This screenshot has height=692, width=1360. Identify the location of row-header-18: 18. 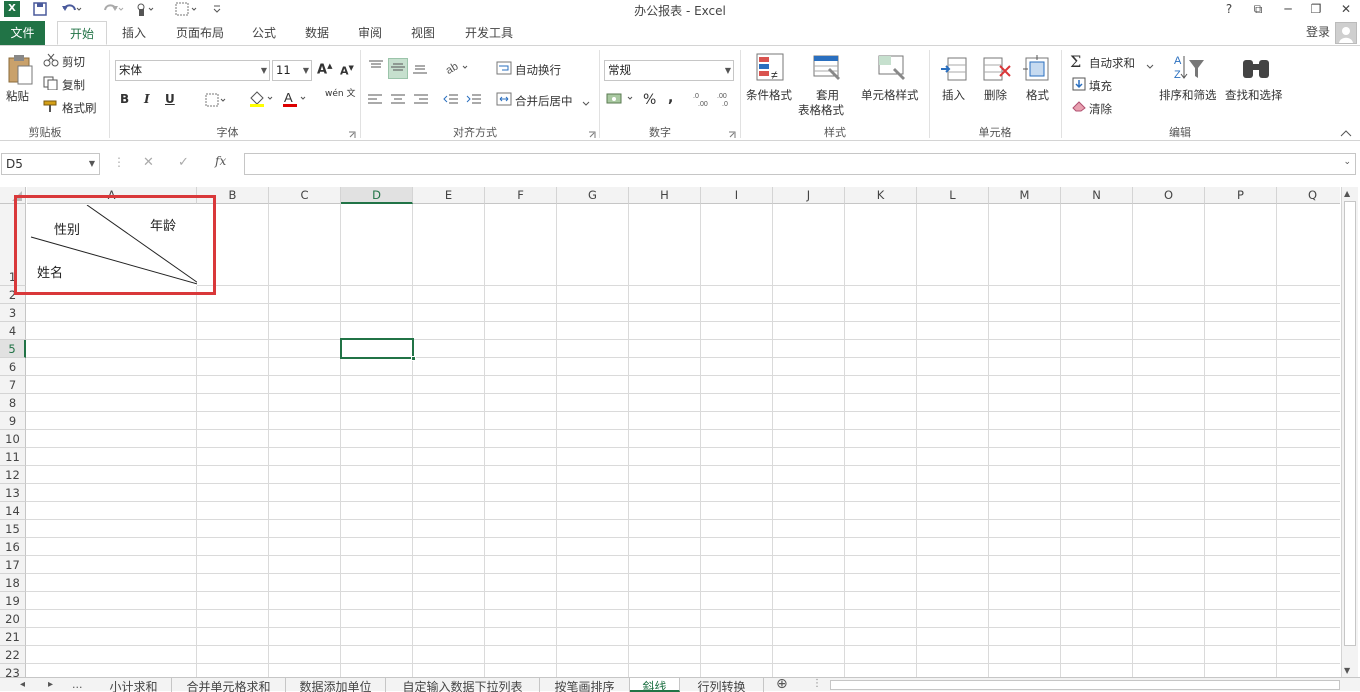
(13, 583).